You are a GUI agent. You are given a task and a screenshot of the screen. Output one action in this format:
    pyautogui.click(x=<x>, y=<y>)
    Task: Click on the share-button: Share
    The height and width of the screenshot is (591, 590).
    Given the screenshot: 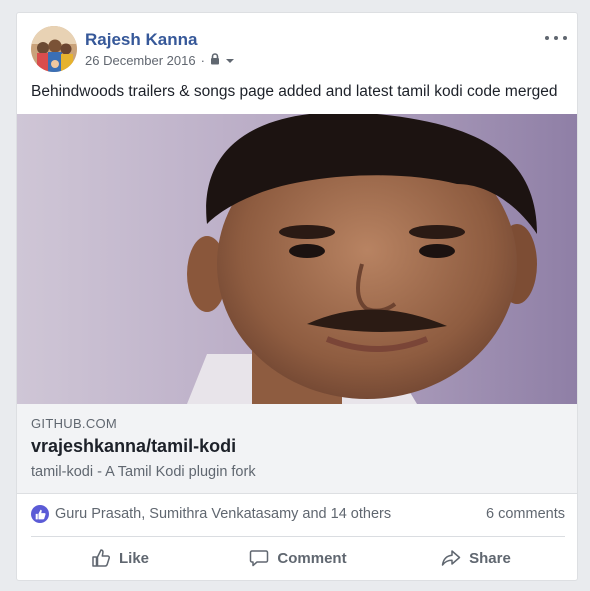 What is the action you would take?
    pyautogui.click(x=476, y=558)
    